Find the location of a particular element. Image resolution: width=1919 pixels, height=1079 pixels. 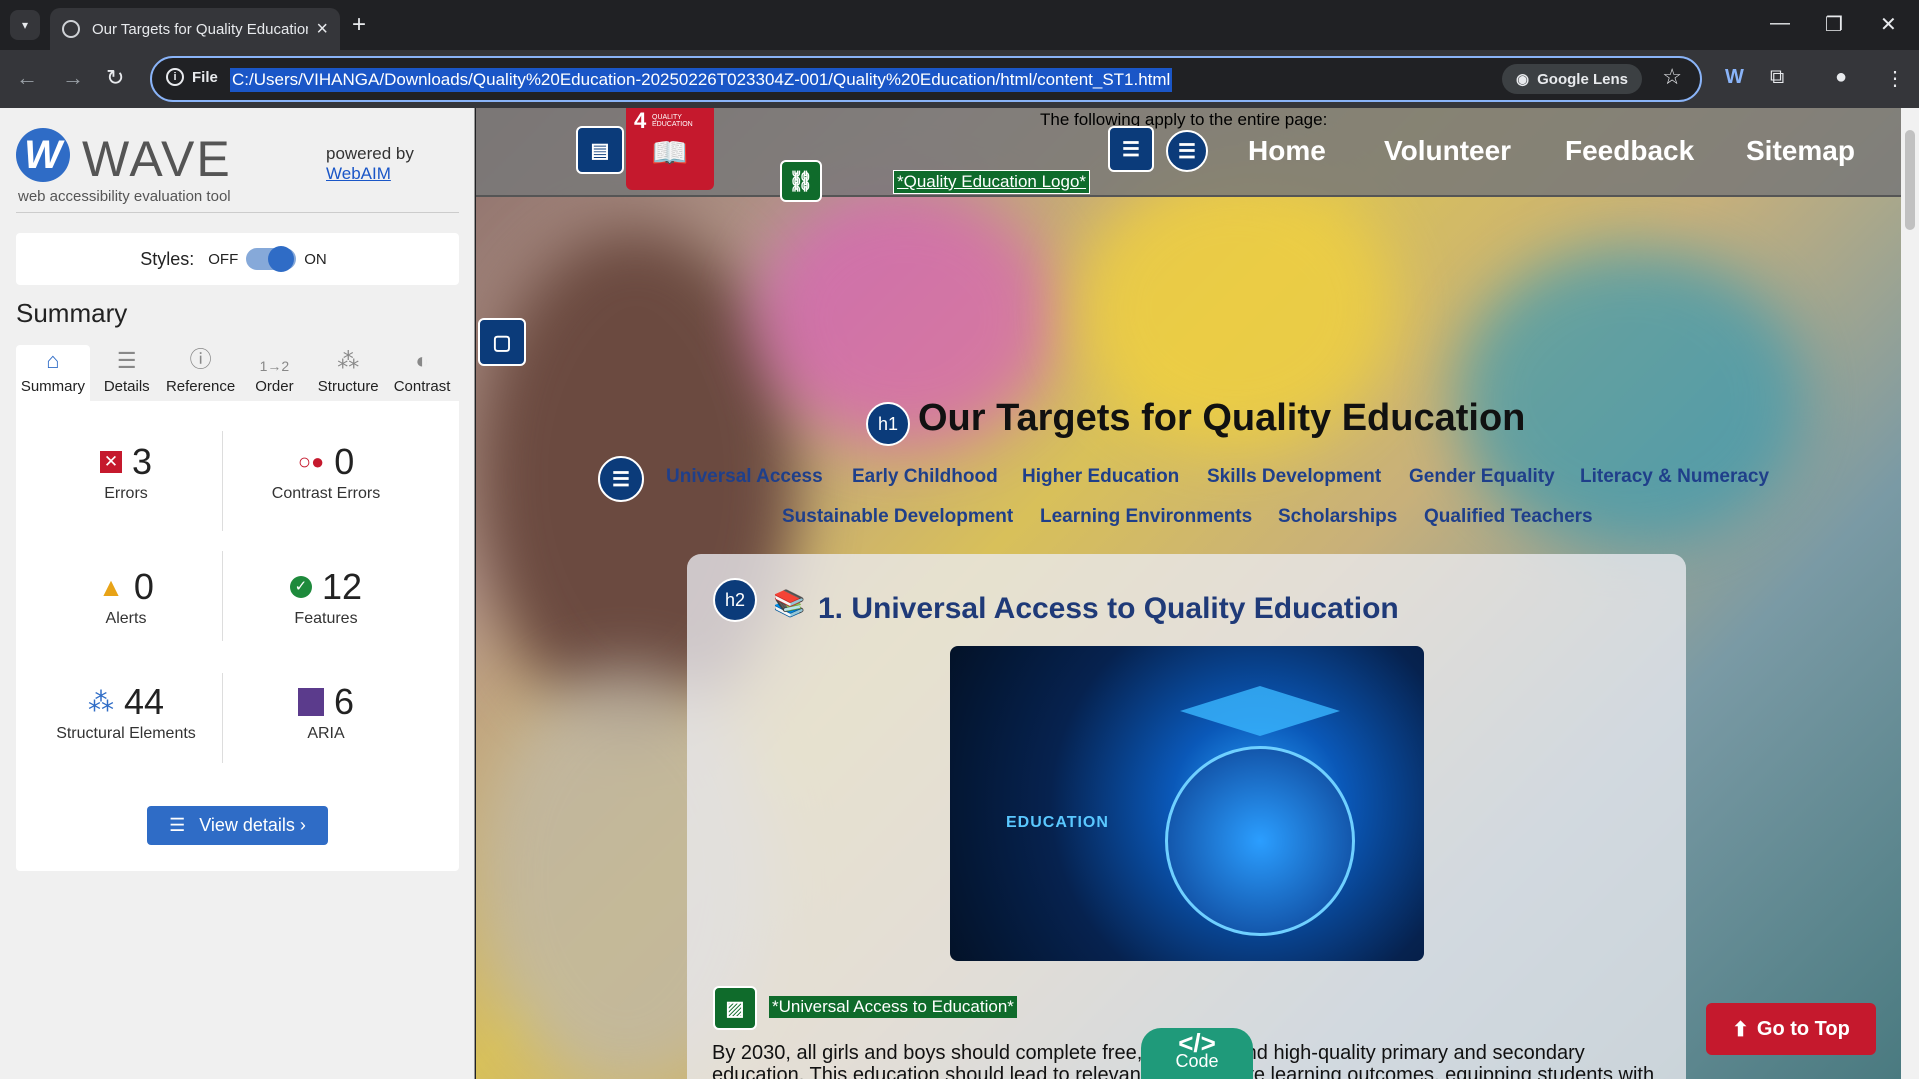

sdg4-logo: 4 QUALITY EDUCATION 📖 is located at coordinates (670, 149).